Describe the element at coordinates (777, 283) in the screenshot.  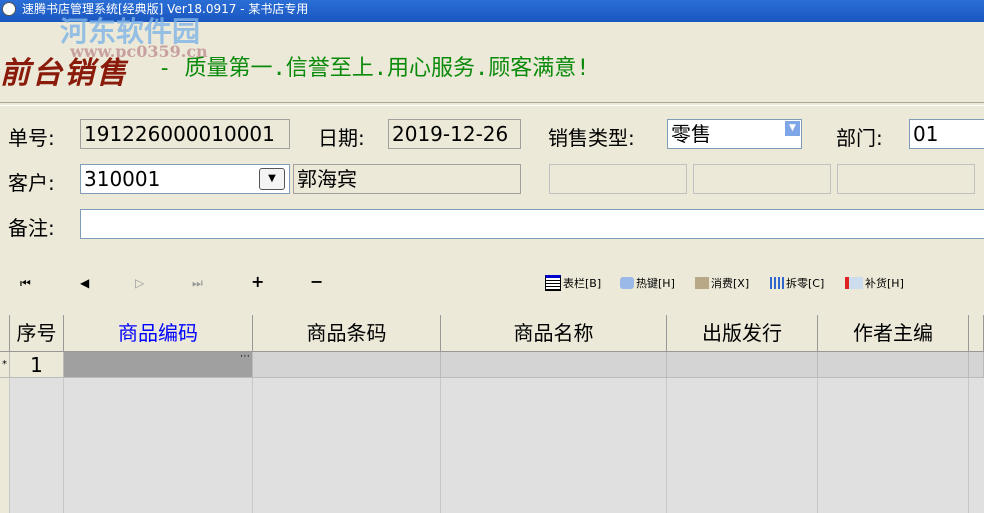
I see `list-icon` at that location.